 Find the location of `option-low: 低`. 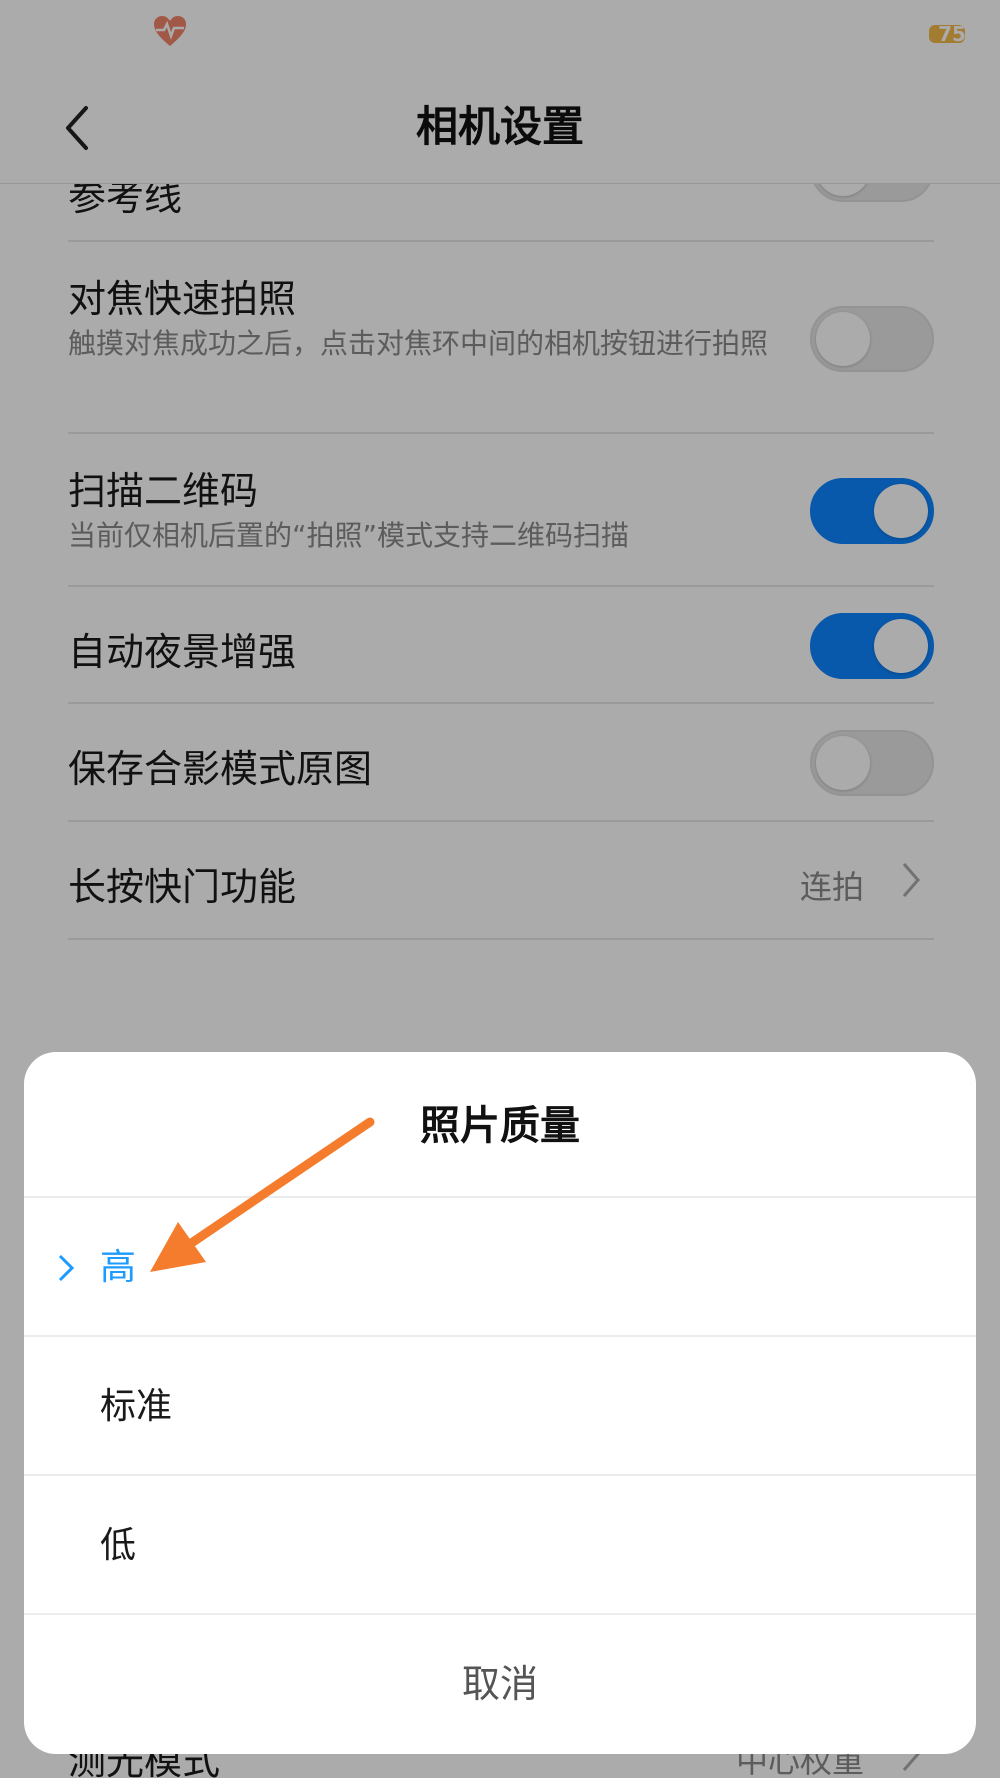

option-low: 低 is located at coordinates (500, 1543).